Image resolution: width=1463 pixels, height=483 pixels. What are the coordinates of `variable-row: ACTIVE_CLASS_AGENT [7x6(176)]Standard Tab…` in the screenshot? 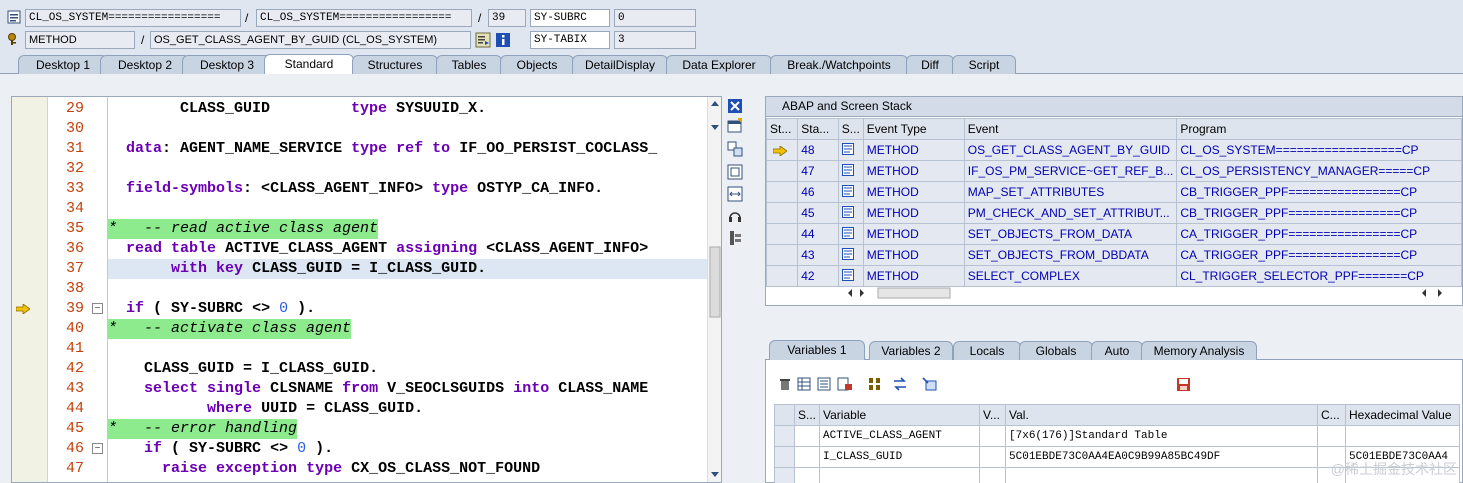 It's located at (1117, 436).